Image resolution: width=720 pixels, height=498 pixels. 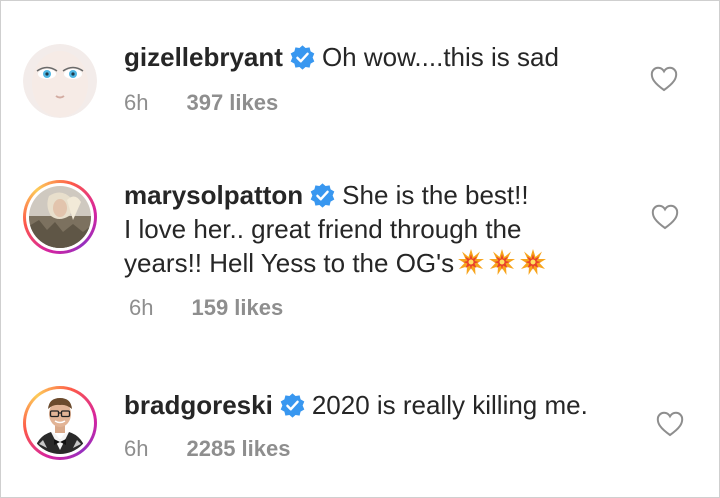 I want to click on username-link: bradgoreski, so click(x=198, y=405).